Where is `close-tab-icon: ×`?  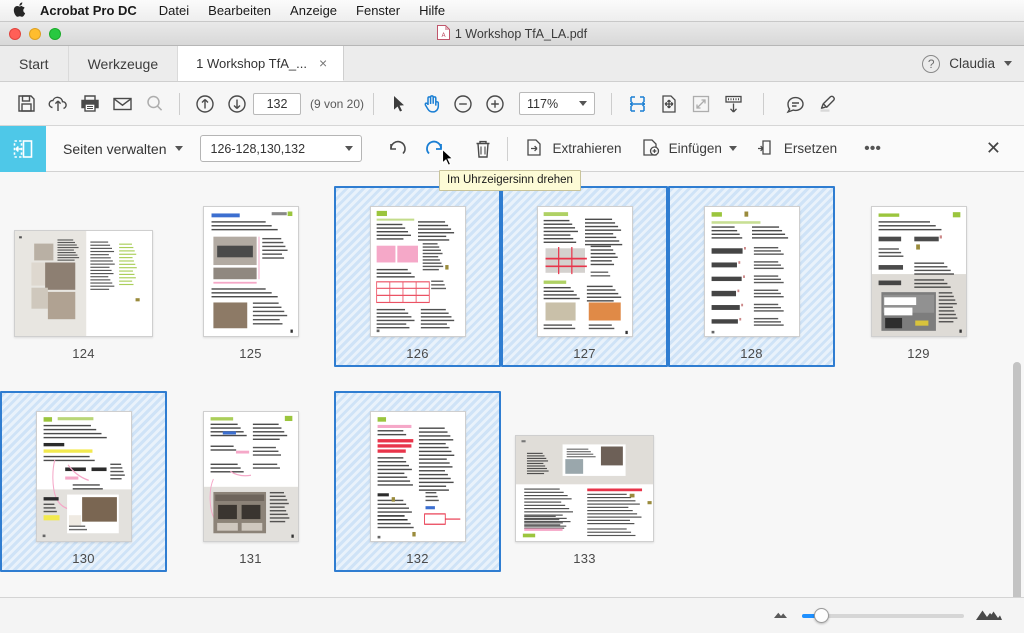
close-tab-icon: × is located at coordinates (323, 63).